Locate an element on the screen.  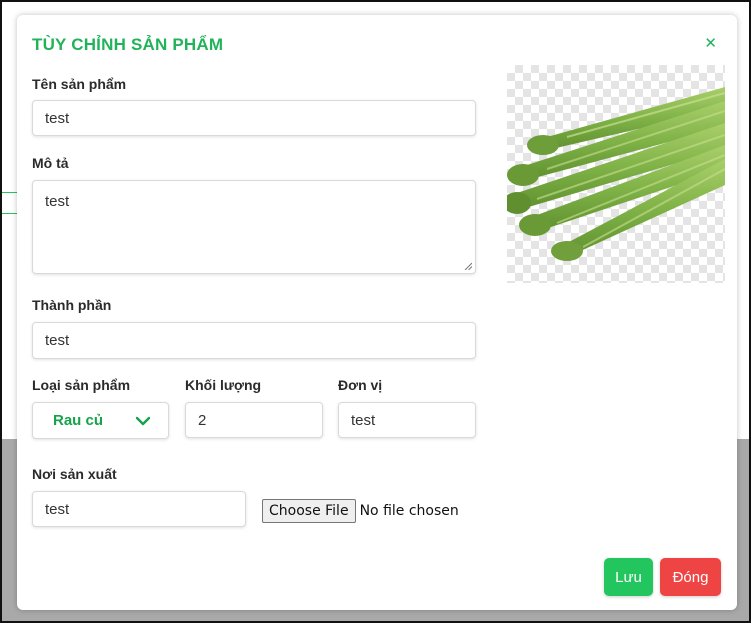
save-button: Lưu is located at coordinates (628, 577).